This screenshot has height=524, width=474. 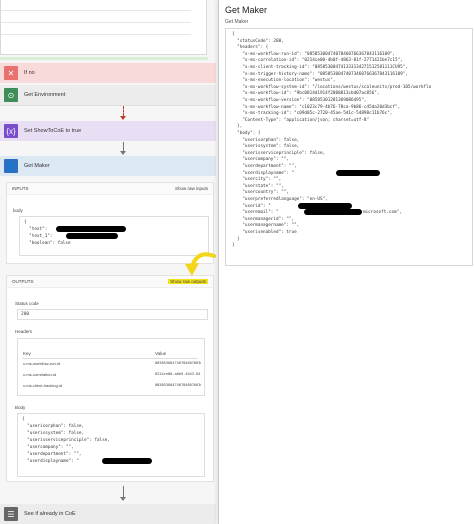 I want to click on json-line: "statusCode": 200,, so click(x=258, y=41).